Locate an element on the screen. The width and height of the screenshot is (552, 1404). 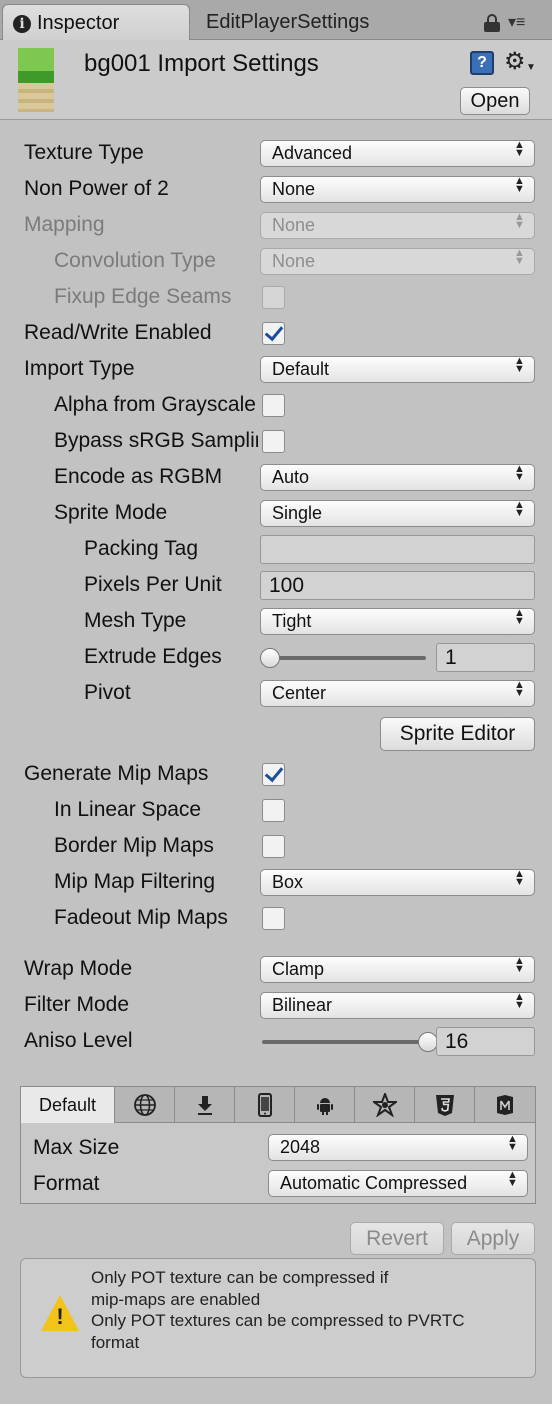
non-power-of-2-dropdown: None ▲ ▼ is located at coordinates (397, 189).